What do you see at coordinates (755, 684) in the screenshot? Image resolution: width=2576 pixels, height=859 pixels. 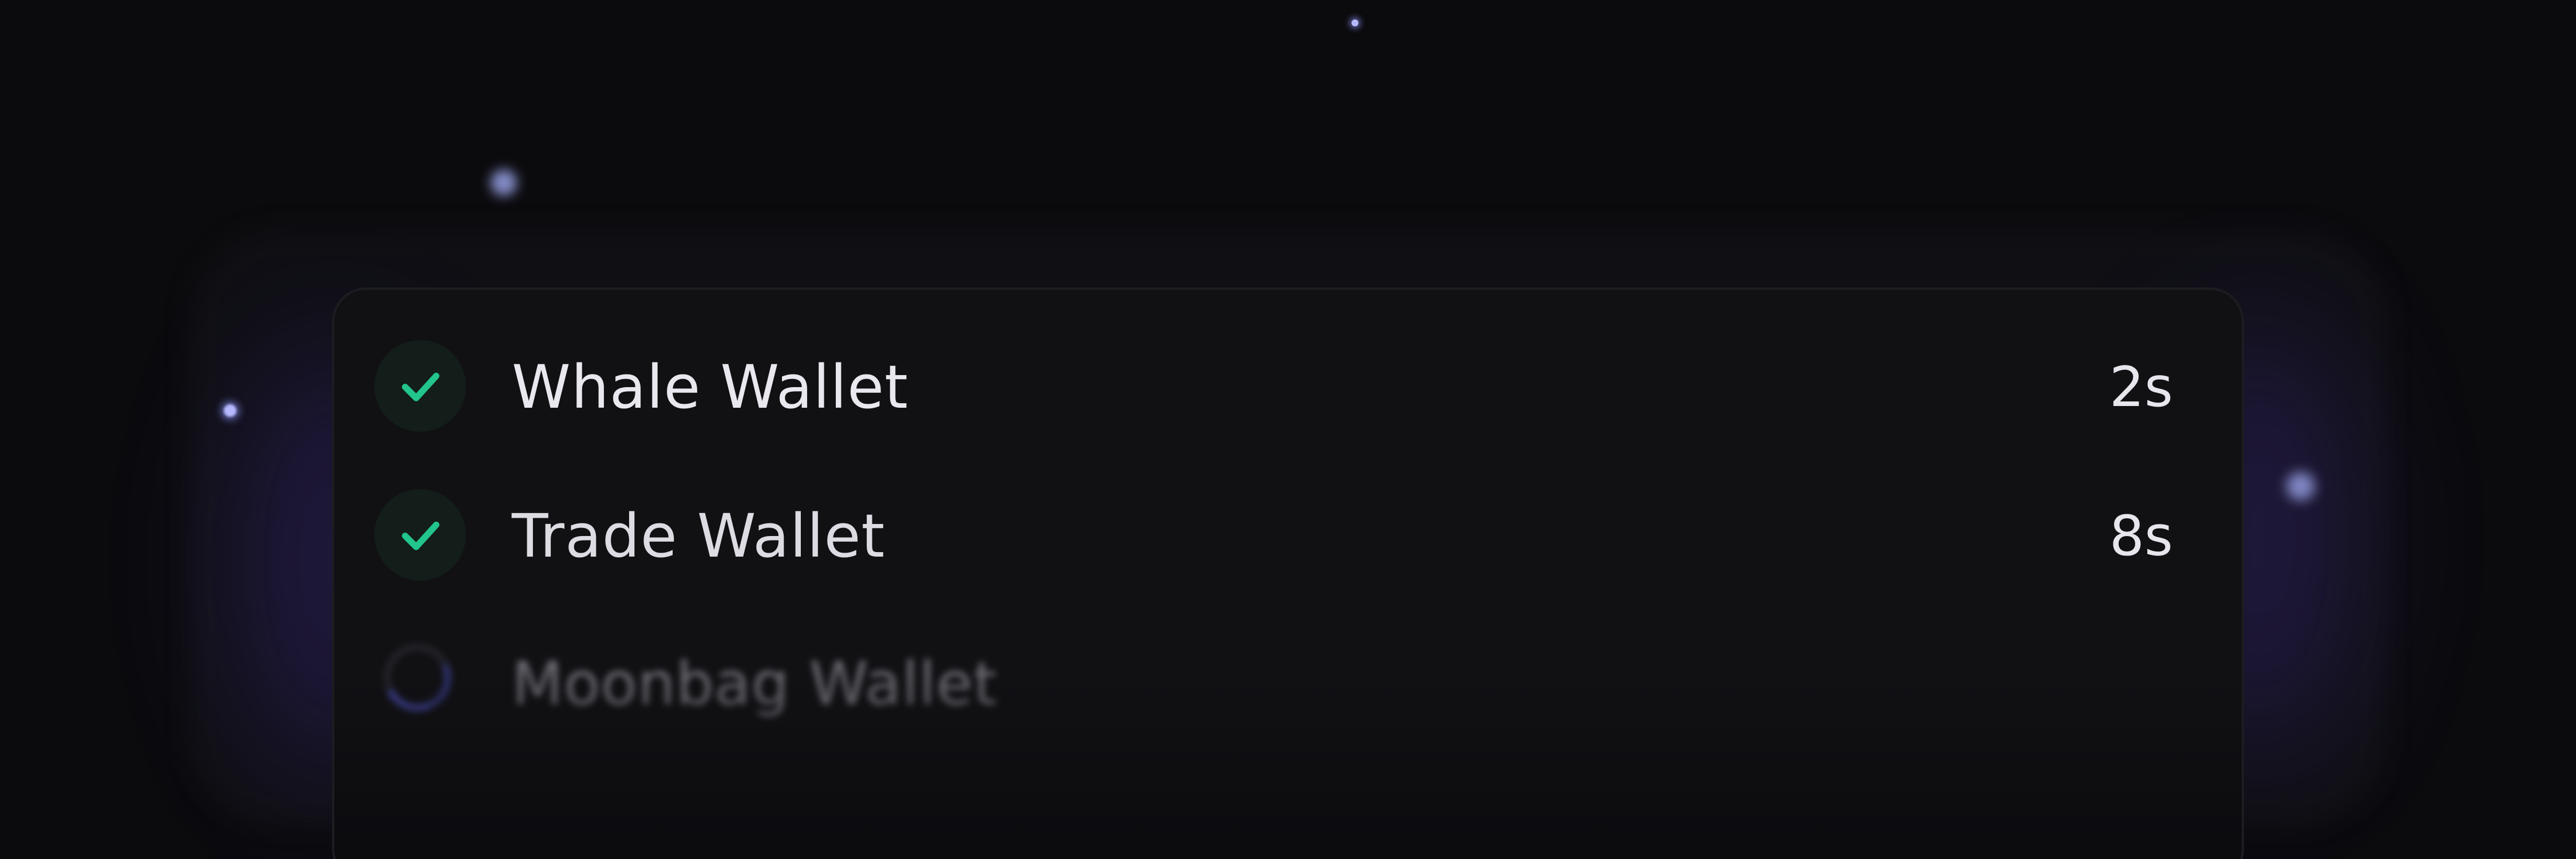 I see `wallet-name: Moonbag Wallet` at bounding box center [755, 684].